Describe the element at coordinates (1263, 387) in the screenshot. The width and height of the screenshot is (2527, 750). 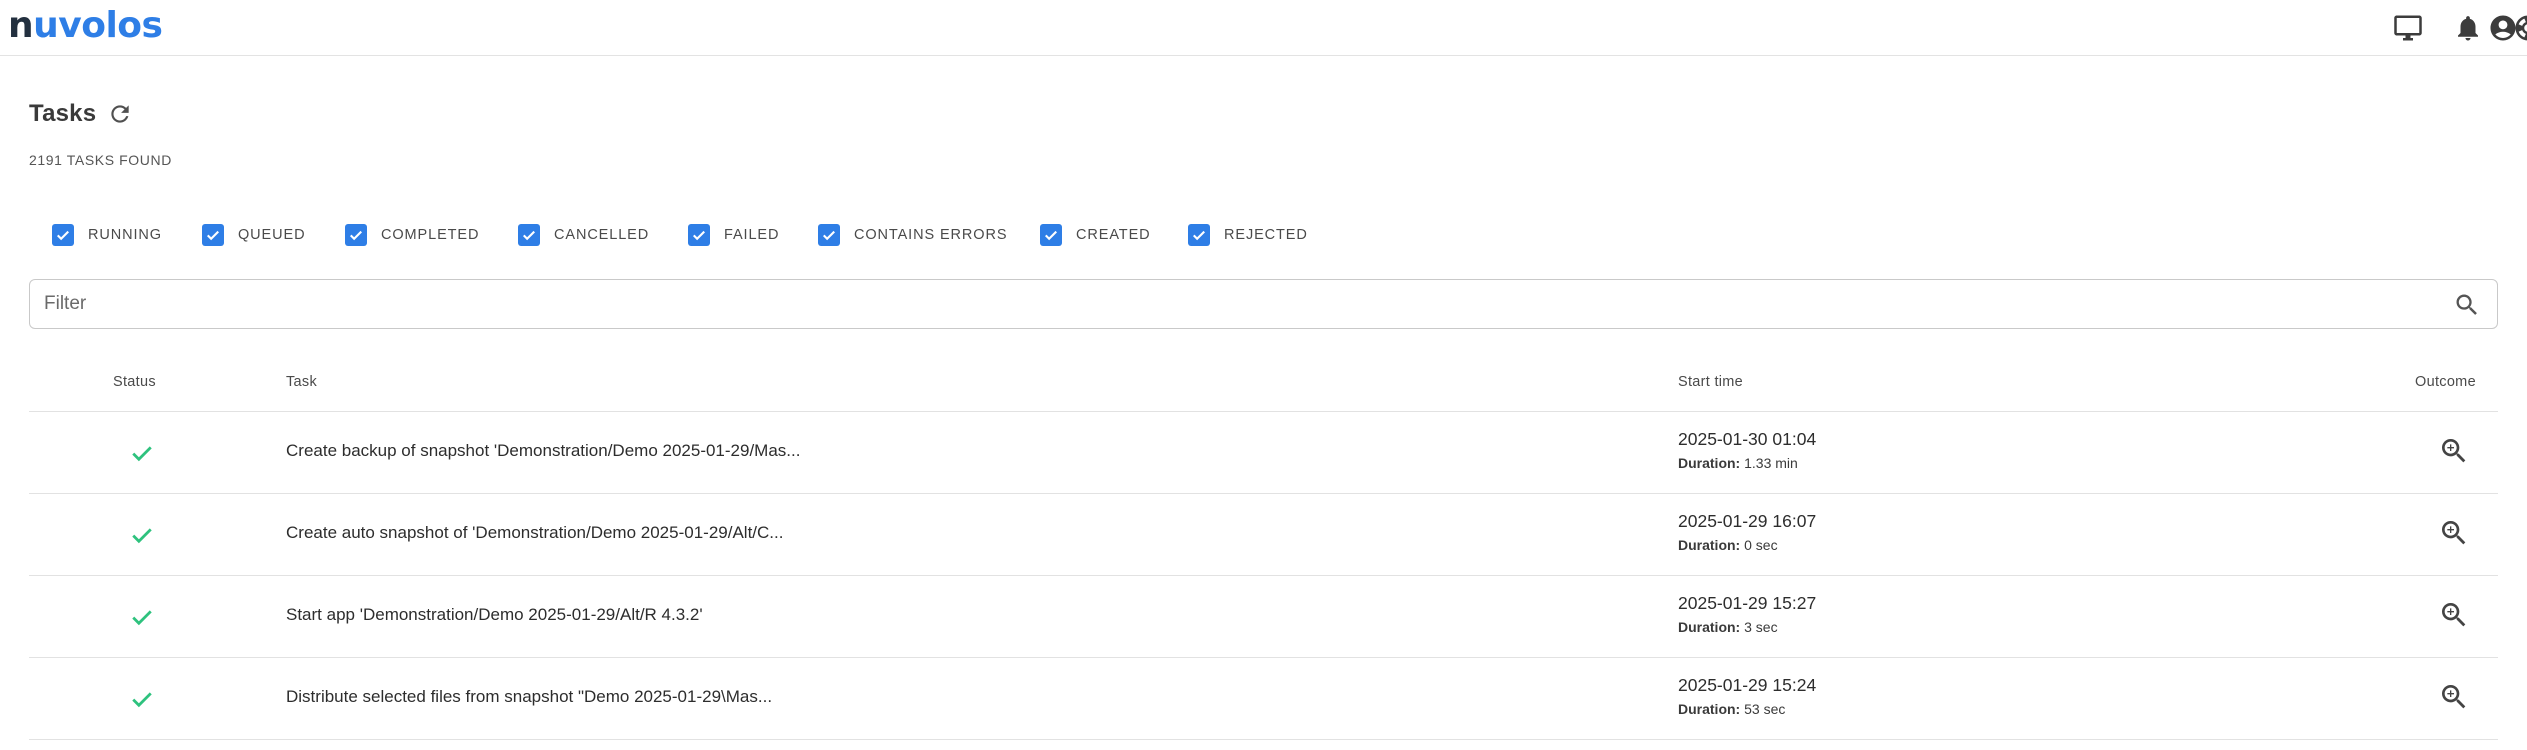
I see `table-header: Status Task Start time Outcome` at that location.